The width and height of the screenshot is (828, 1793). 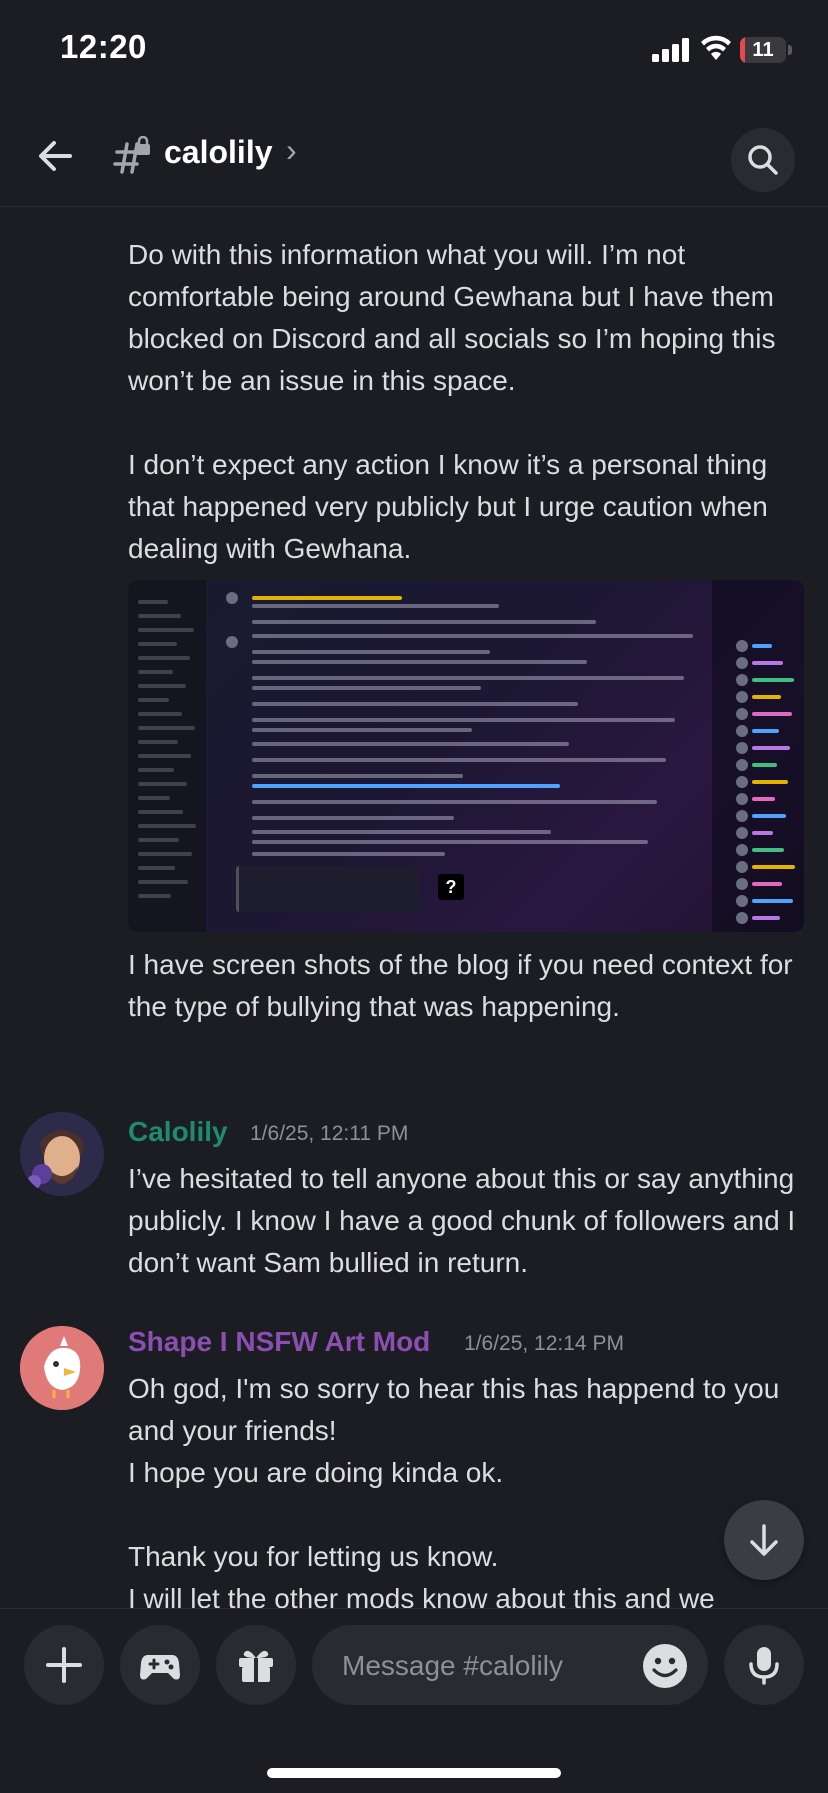 What do you see at coordinates (56, 156) in the screenshot?
I see `arrow-left-icon` at bounding box center [56, 156].